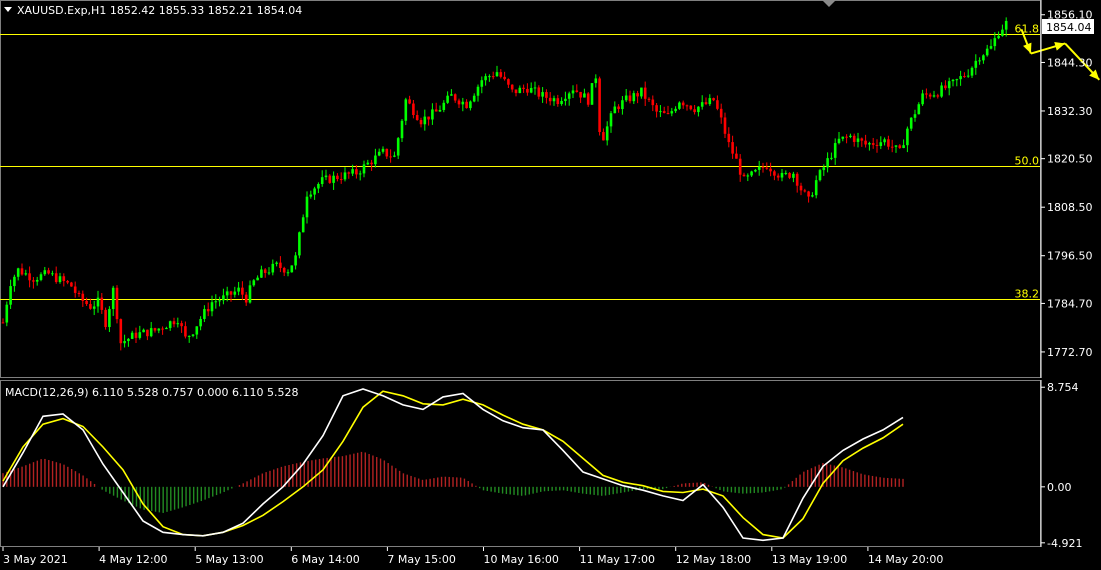  Describe the element at coordinates (1069, 27) in the screenshot. I see `current-price-label: 1854.04` at that location.